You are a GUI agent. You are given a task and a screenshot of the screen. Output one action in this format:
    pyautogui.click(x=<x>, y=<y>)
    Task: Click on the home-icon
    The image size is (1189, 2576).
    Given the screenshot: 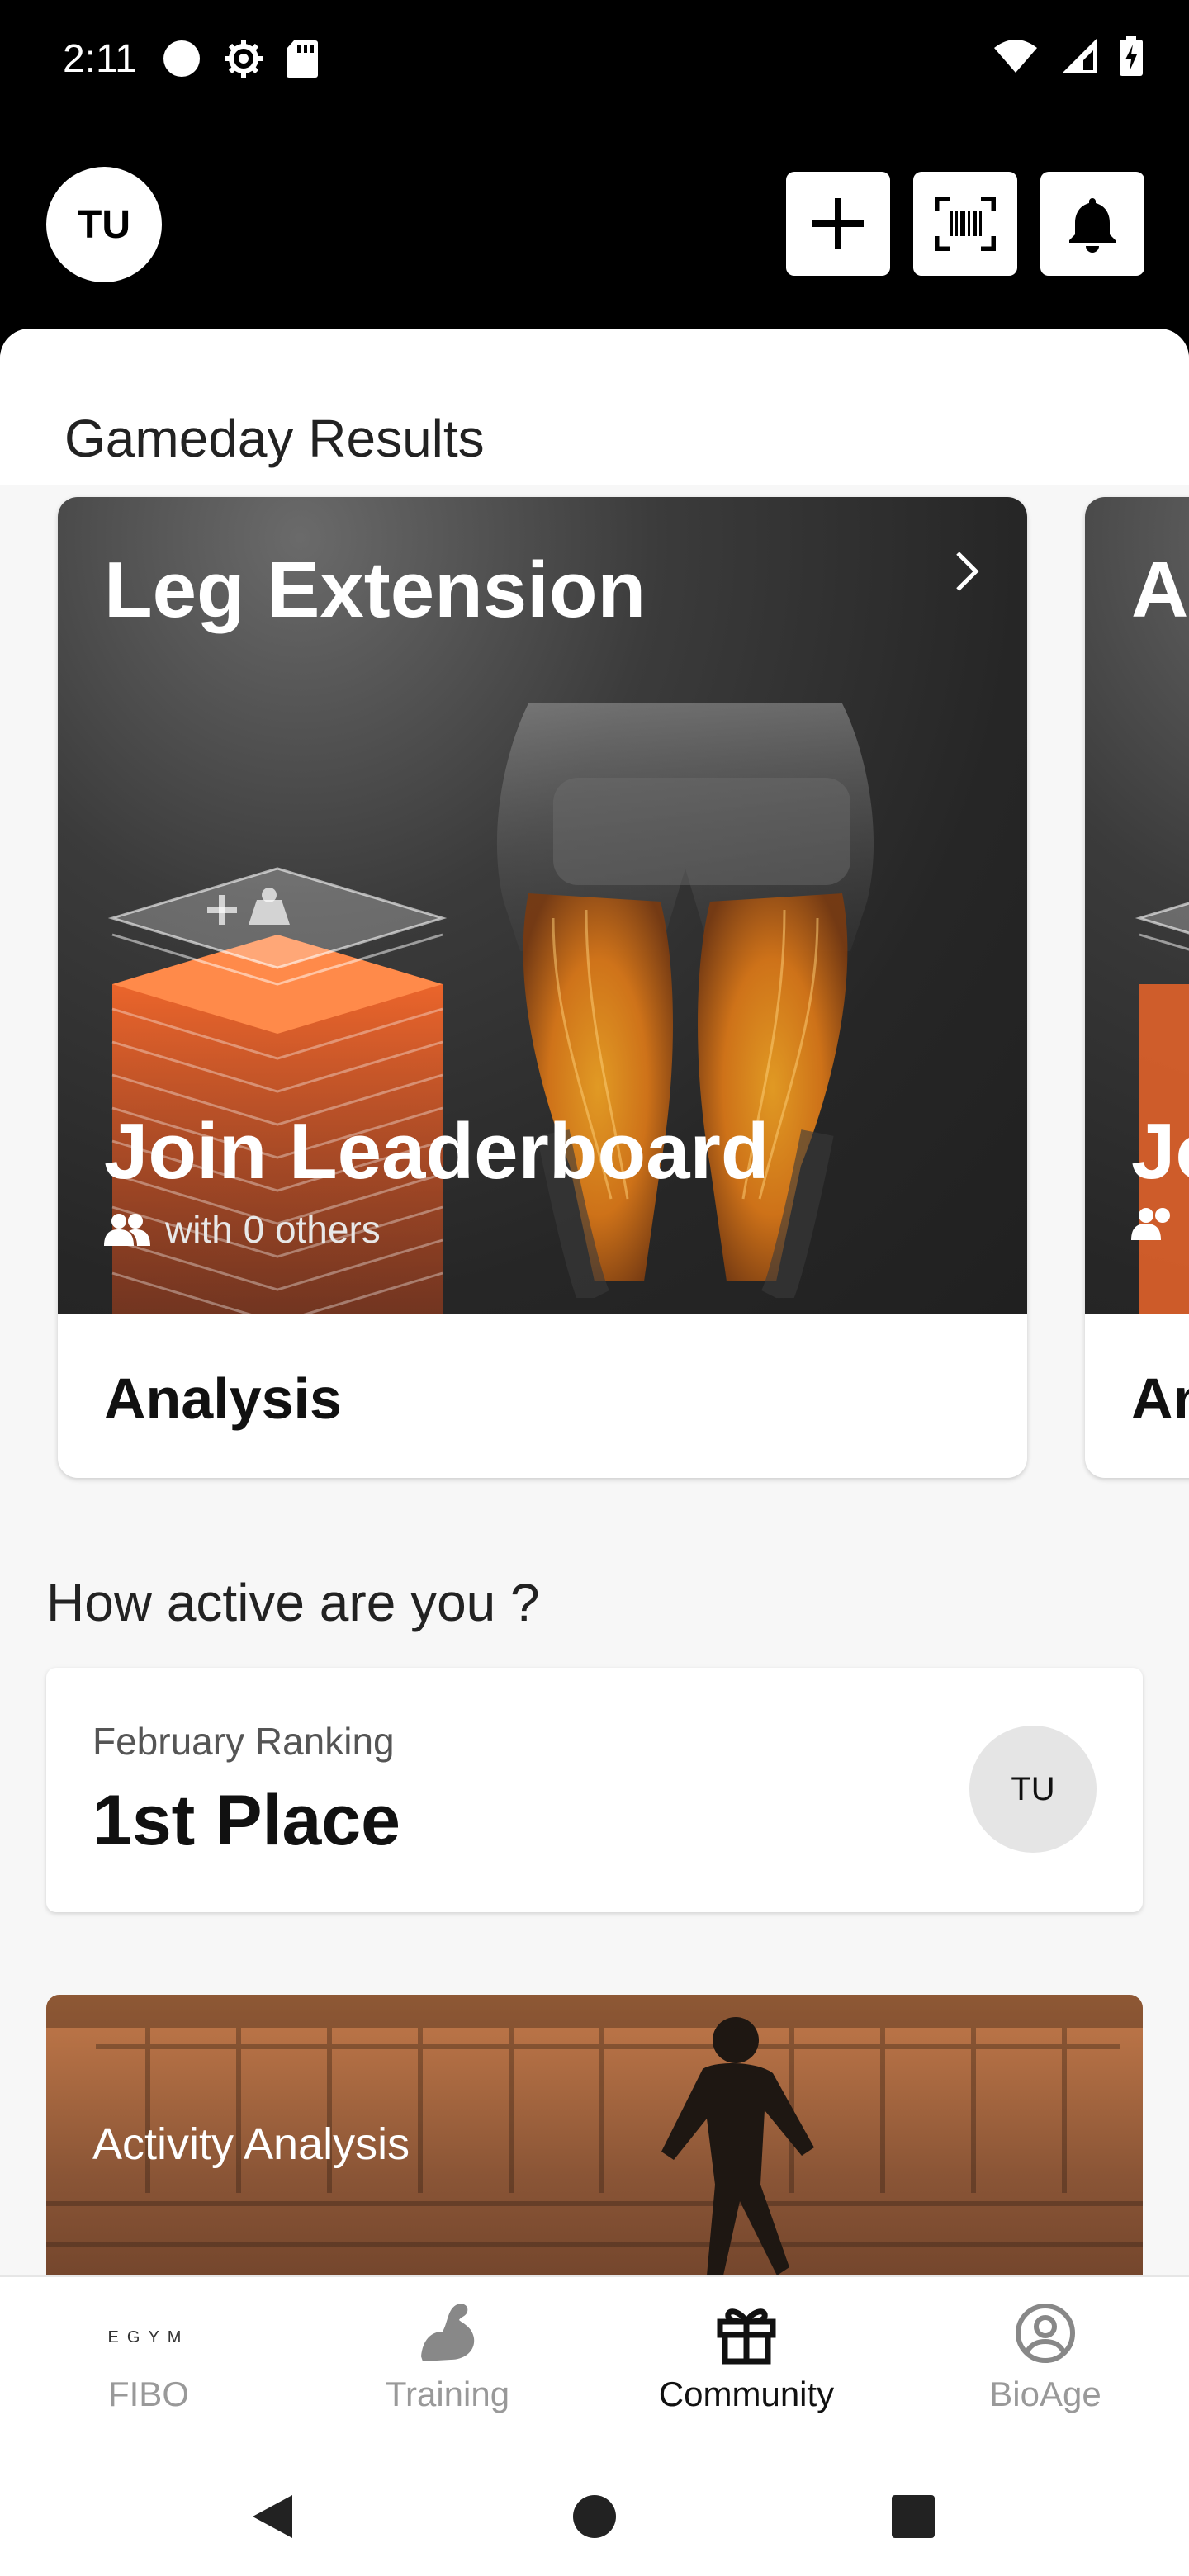 What is the action you would take?
    pyautogui.click(x=594, y=2516)
    